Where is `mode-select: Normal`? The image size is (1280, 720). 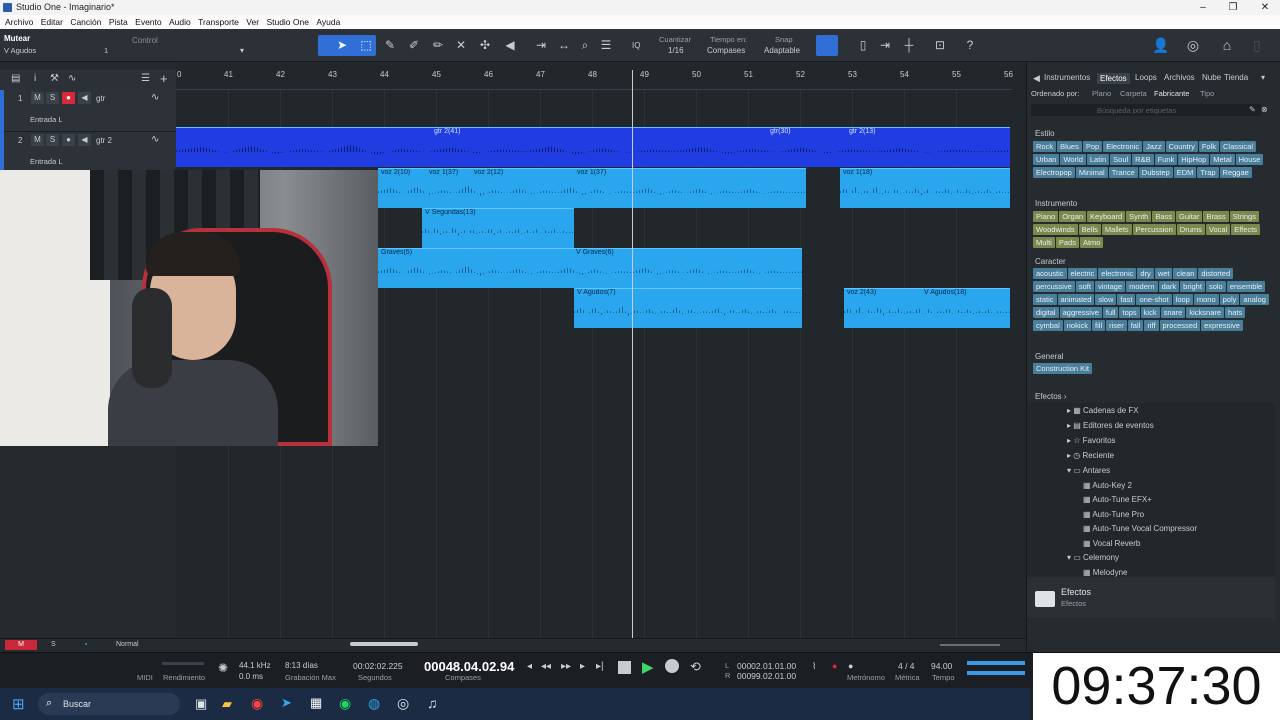 mode-select: Normal is located at coordinates (127, 644).